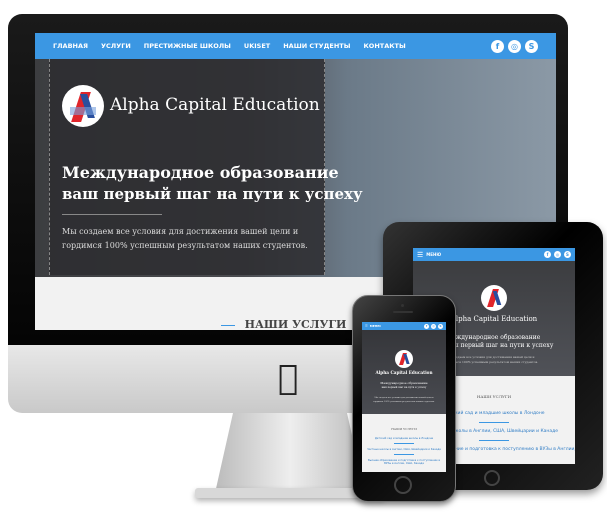 This screenshot has width=607, height=514. I want to click on phone-home-button, so click(403, 485).